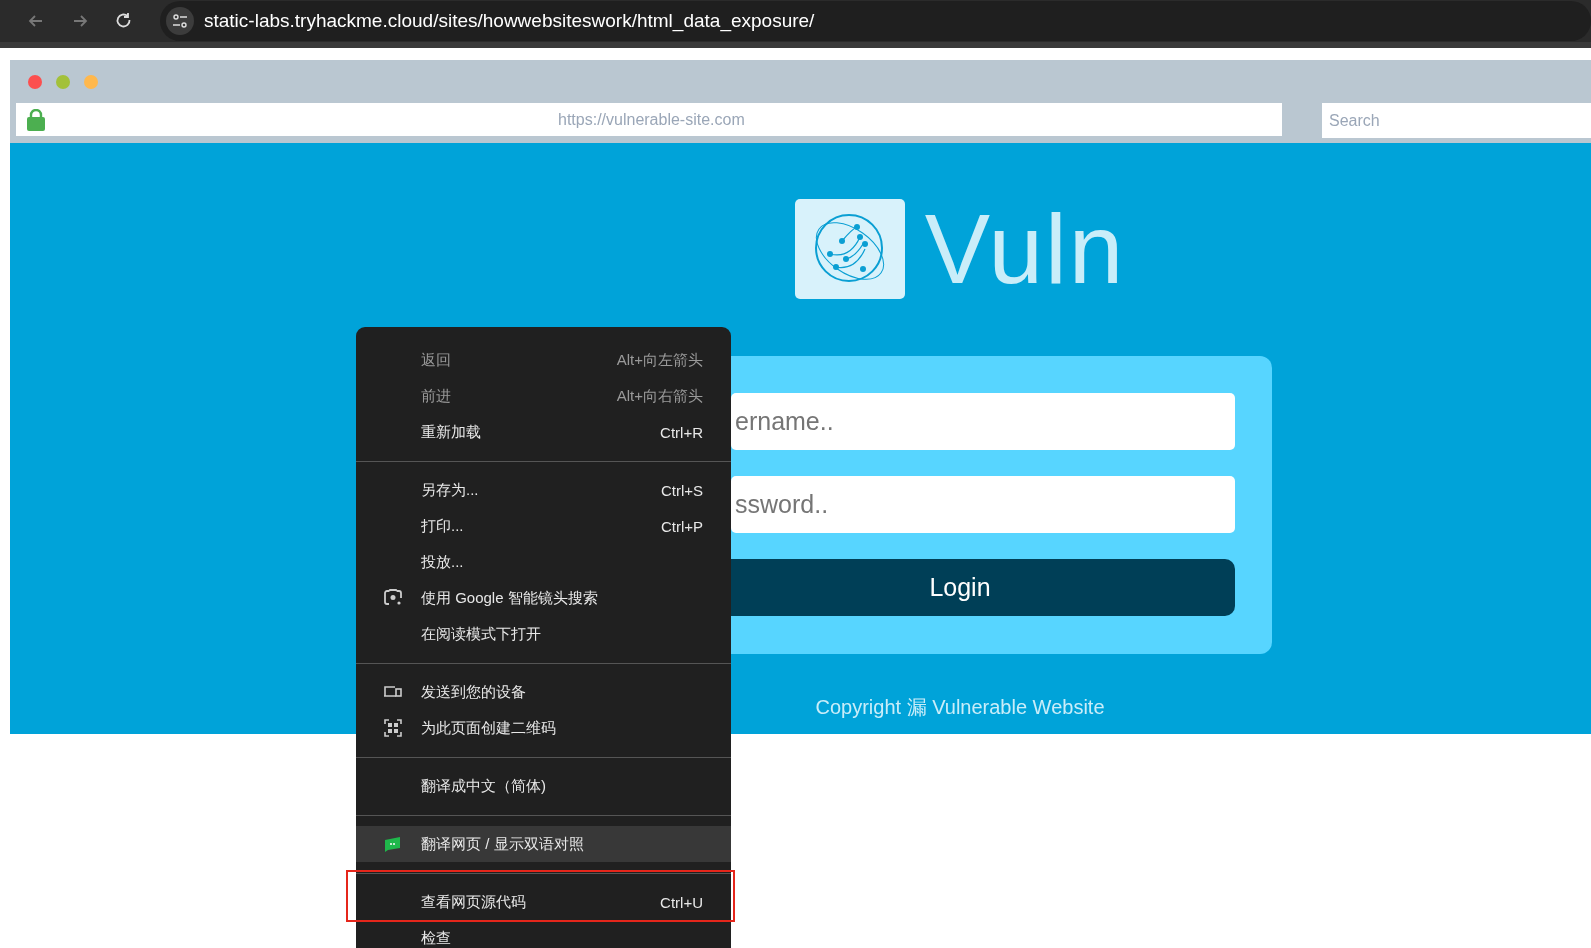 This screenshot has height=948, width=1591. What do you see at coordinates (543, 786) in the screenshot?
I see `menu-item: 翻译成中文（简体)` at bounding box center [543, 786].